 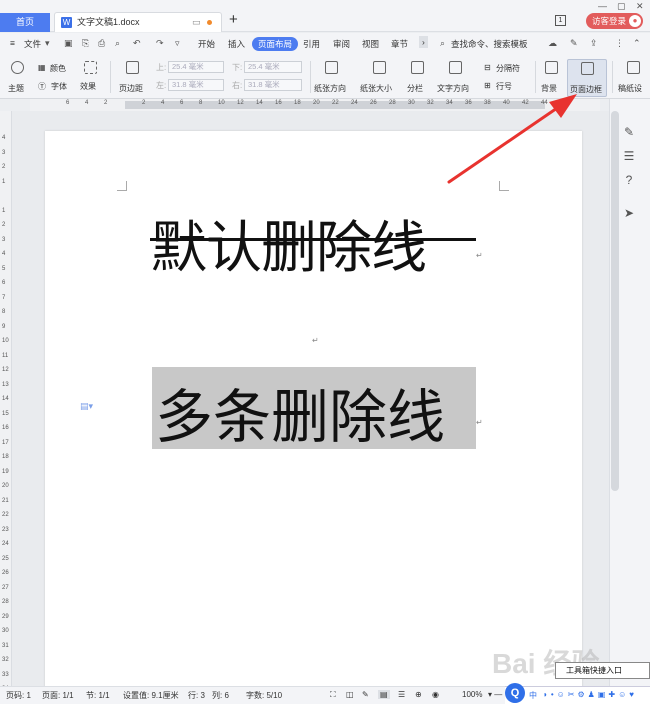 I want to click on background-icon, so click(x=551, y=68).